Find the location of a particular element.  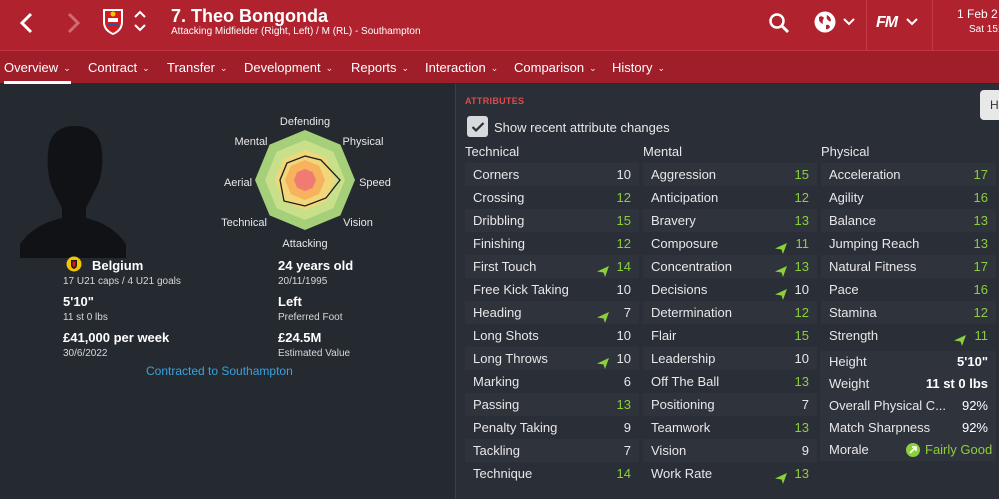

attribute-row: Composure 11 is located at coordinates (730, 243).